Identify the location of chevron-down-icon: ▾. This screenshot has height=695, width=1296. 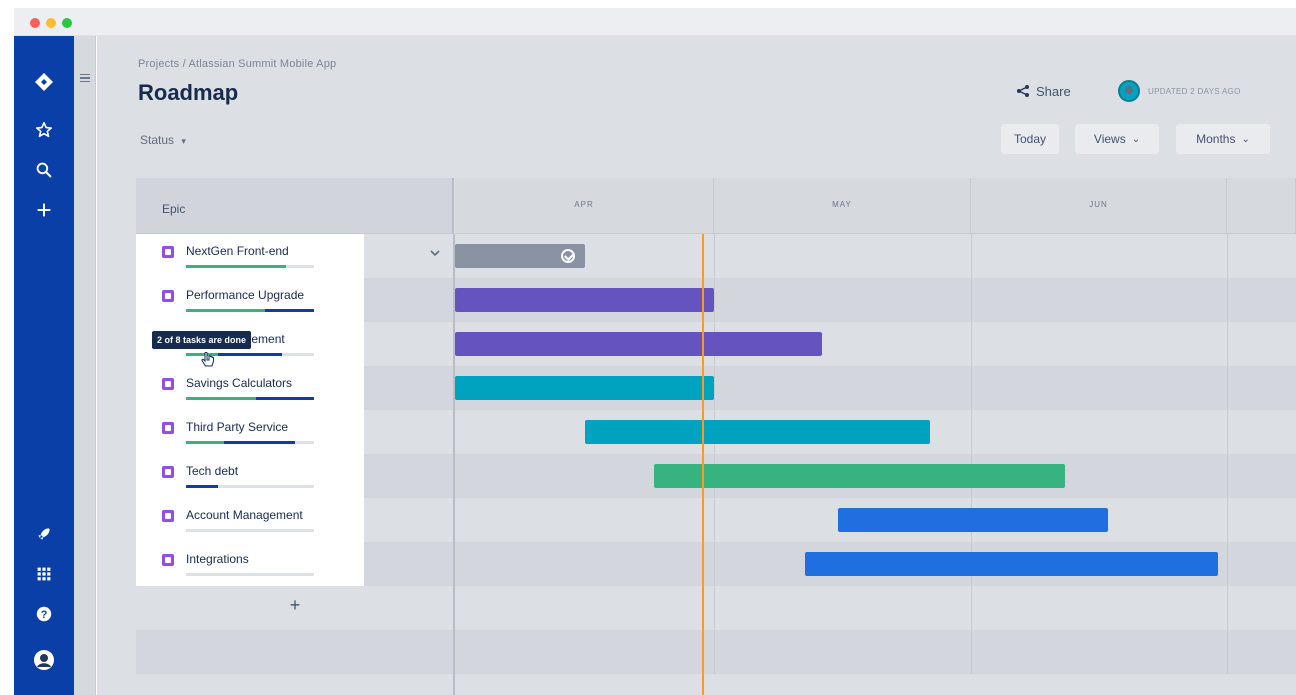
(183, 141).